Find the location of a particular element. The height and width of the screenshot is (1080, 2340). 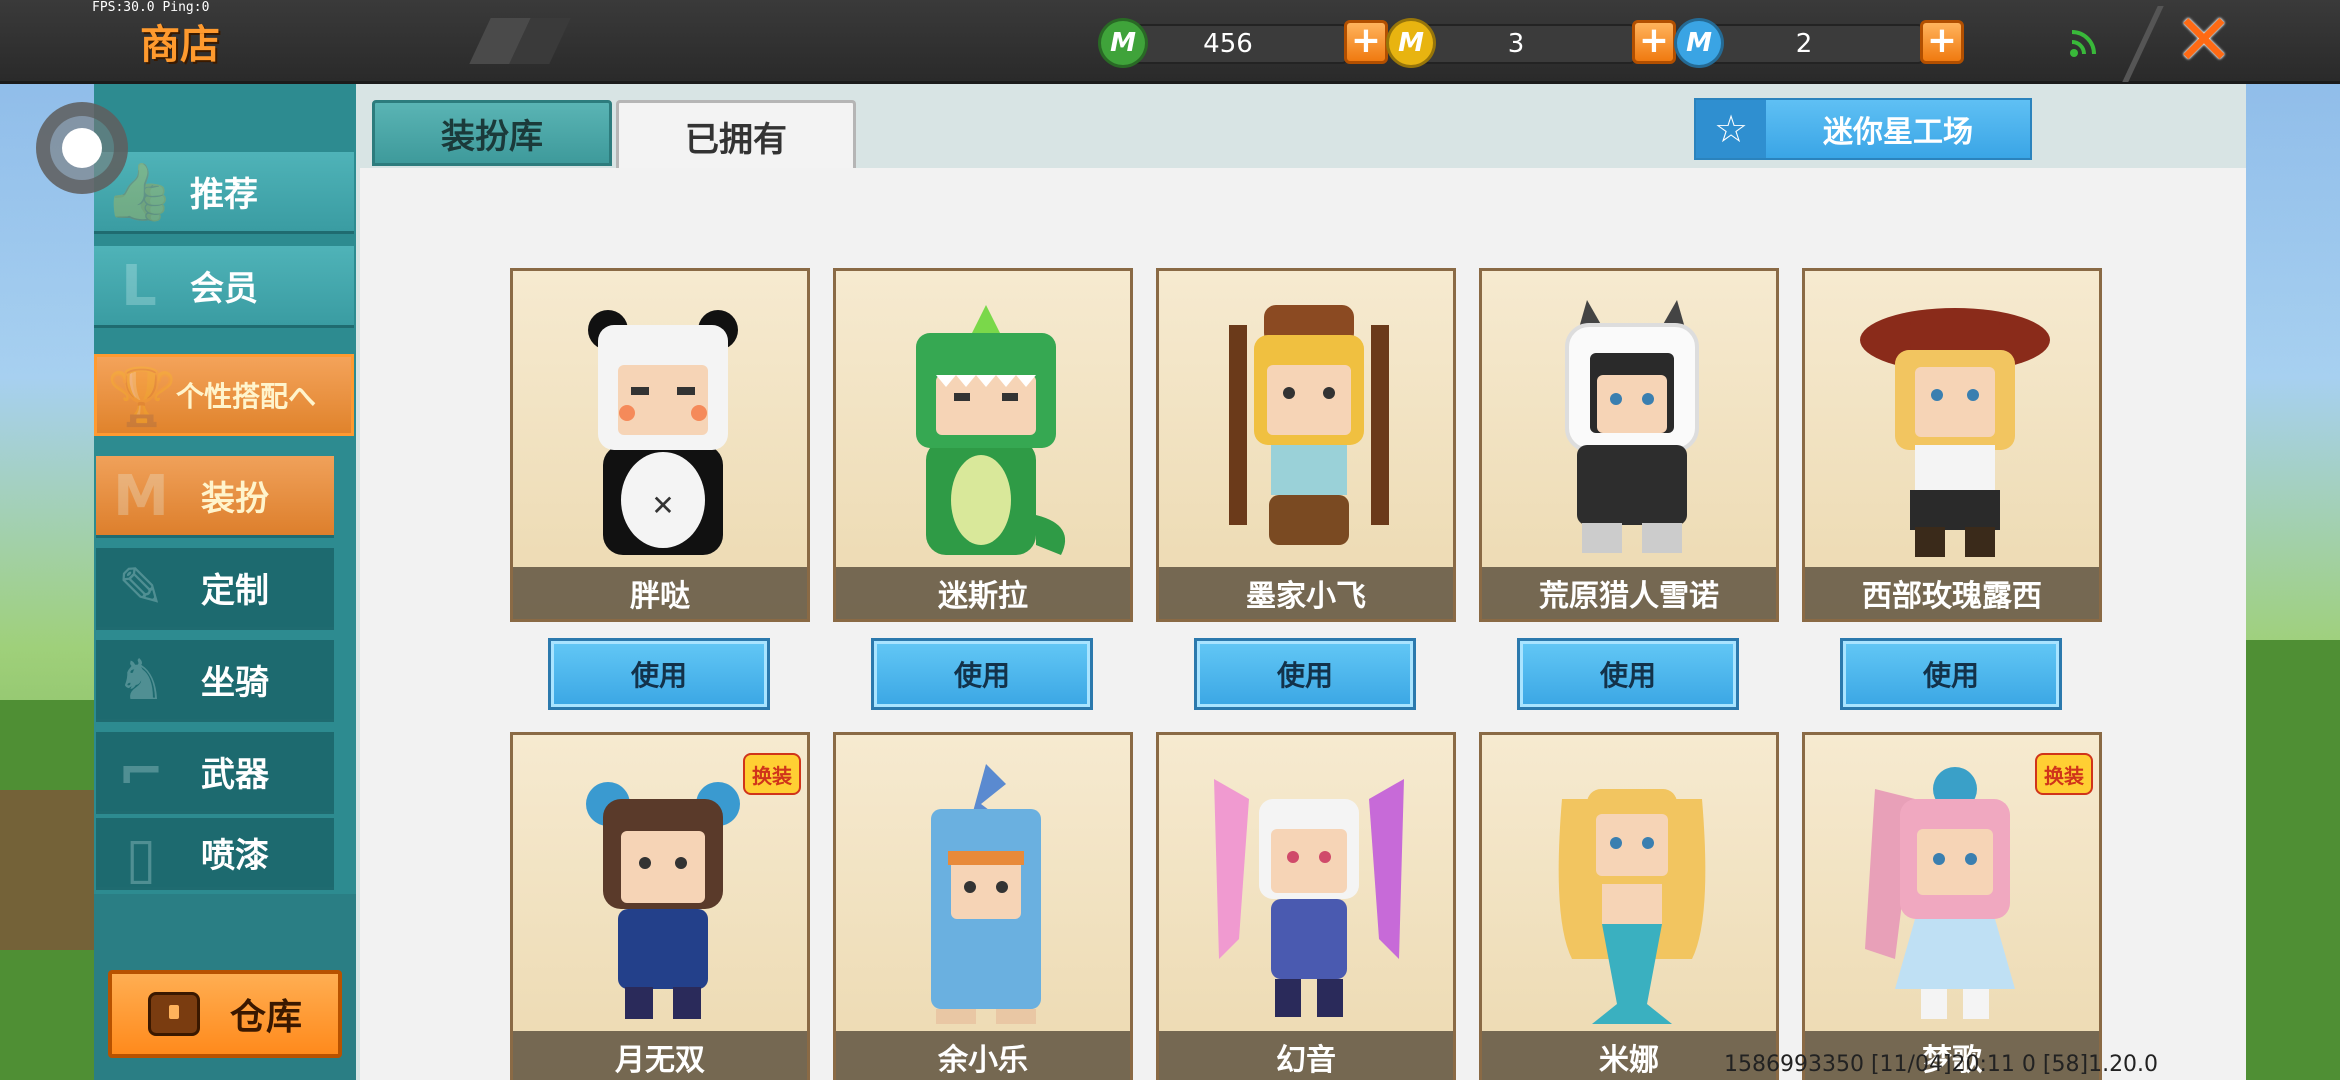

snow-hunter-skin-icon is located at coordinates (1632, 426).